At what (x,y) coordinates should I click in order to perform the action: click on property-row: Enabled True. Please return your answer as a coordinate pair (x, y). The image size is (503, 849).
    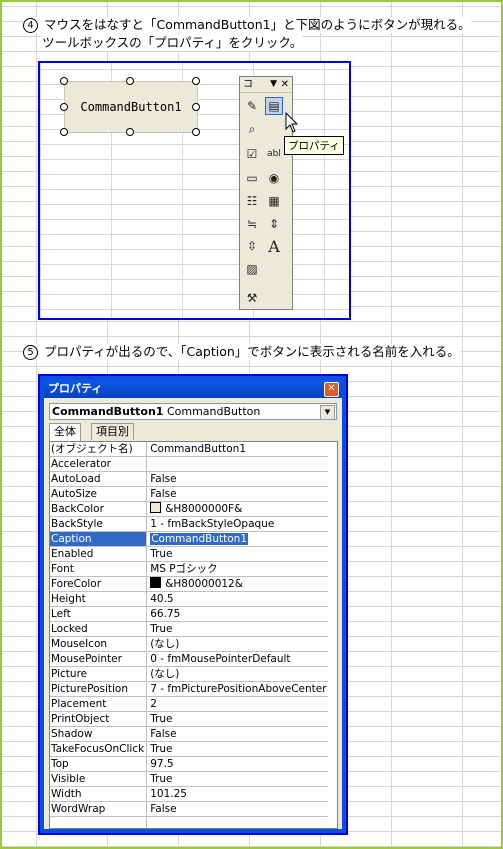
    Looking at the image, I should click on (189, 554).